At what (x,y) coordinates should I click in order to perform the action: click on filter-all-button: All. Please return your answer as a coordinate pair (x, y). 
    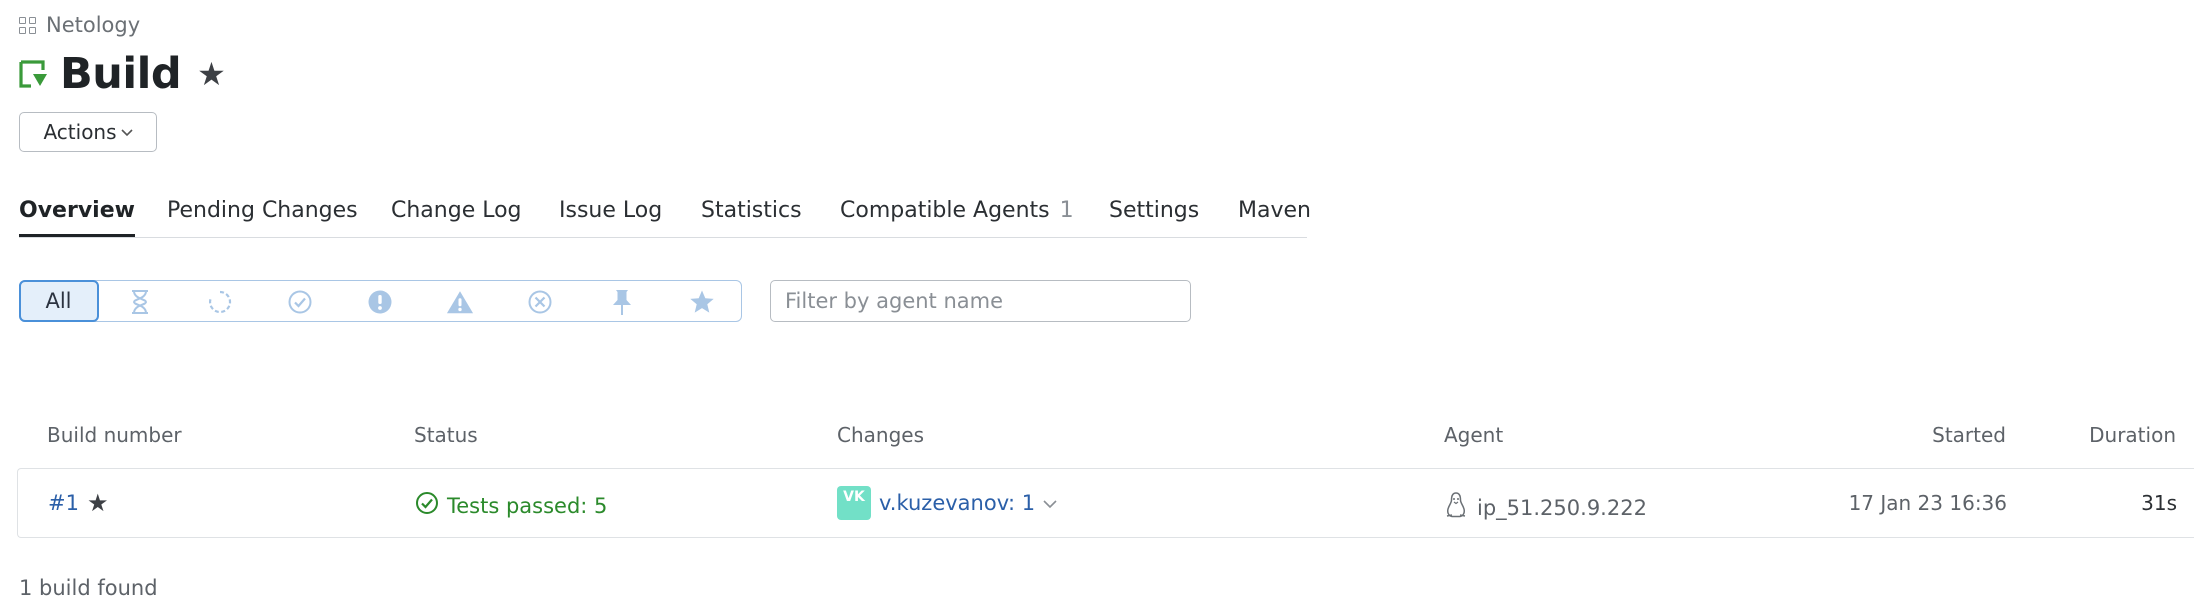
    Looking at the image, I should click on (58, 300).